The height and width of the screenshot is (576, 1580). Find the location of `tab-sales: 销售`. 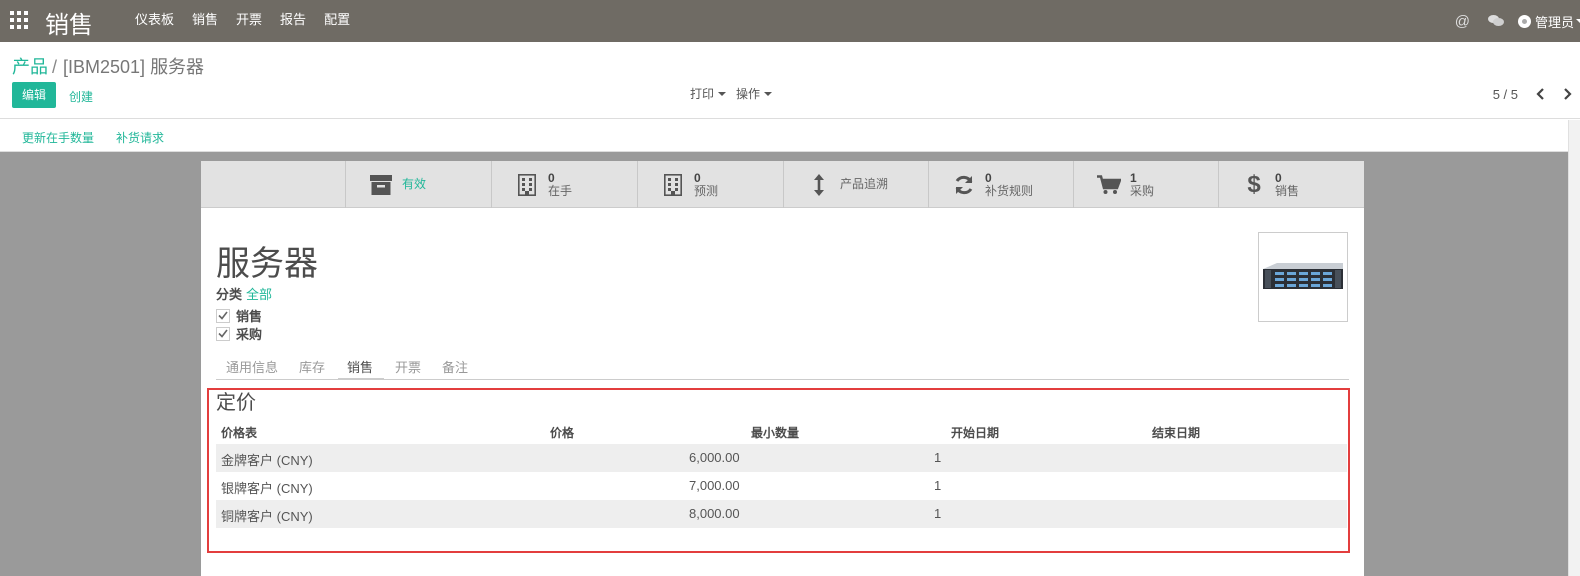

tab-sales: 销售 is located at coordinates (360, 366).